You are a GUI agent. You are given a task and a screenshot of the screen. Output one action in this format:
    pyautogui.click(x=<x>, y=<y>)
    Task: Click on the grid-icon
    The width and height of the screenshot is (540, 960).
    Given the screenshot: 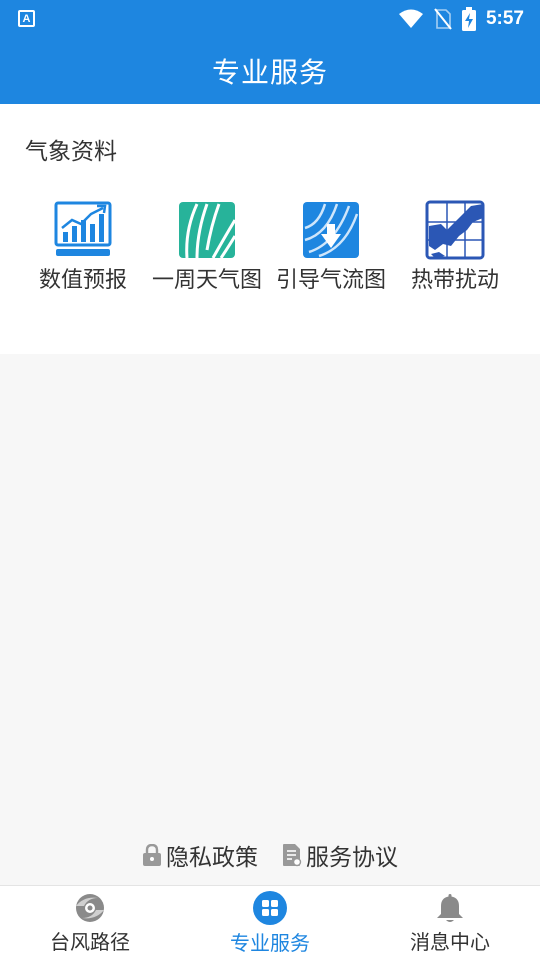 What is the action you would take?
    pyautogui.click(x=270, y=907)
    